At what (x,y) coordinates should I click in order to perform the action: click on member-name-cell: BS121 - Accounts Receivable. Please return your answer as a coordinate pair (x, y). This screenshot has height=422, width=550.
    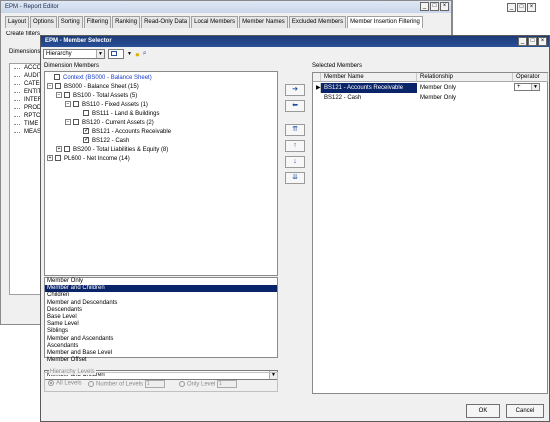
    Looking at the image, I should click on (369, 88).